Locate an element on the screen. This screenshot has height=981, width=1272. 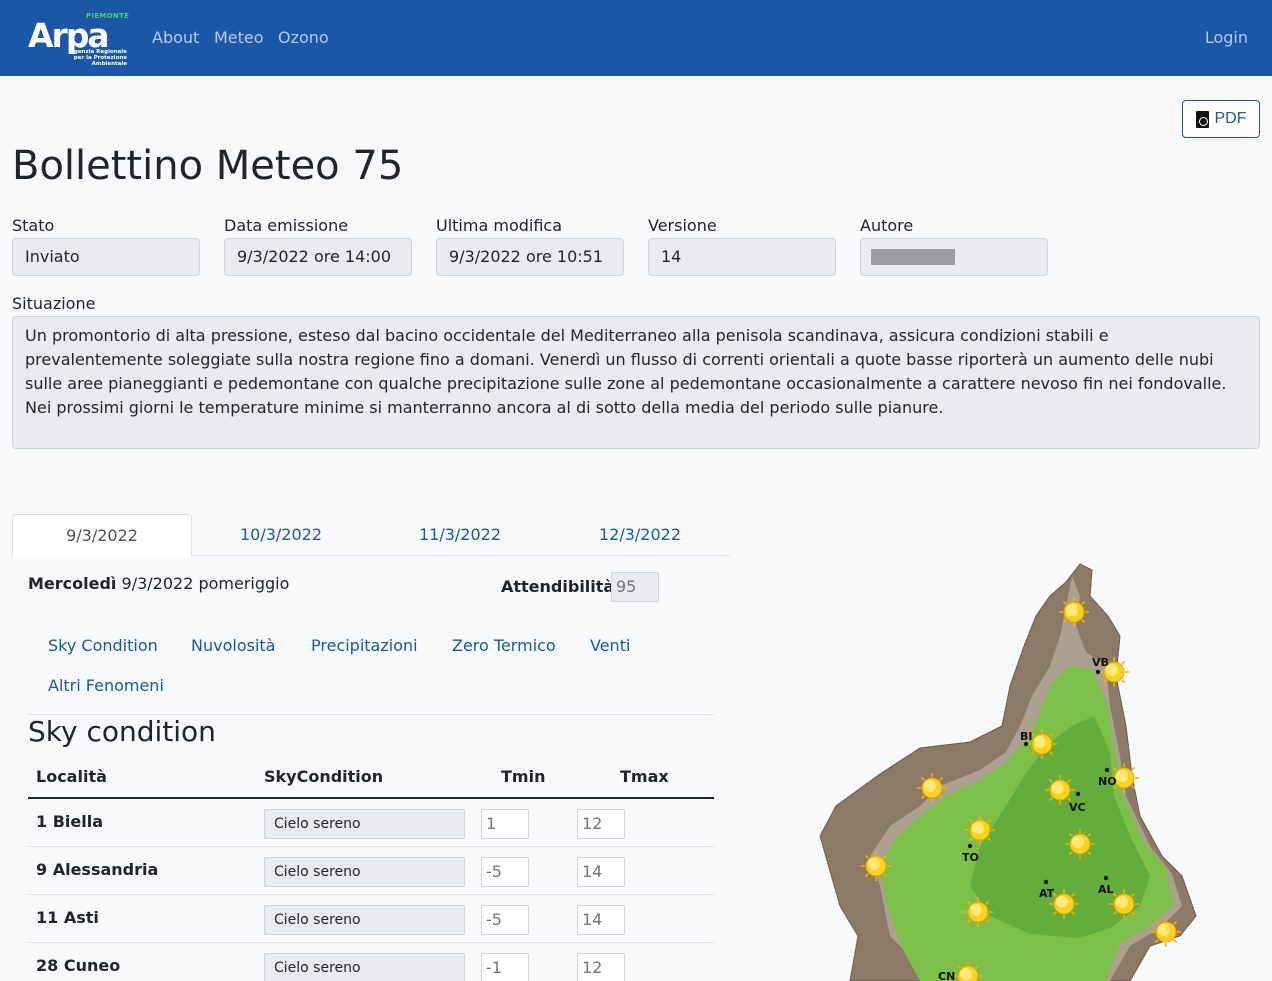
table-row: 28 Cuneo Cielo sereno -1 12 is located at coordinates (371, 962).